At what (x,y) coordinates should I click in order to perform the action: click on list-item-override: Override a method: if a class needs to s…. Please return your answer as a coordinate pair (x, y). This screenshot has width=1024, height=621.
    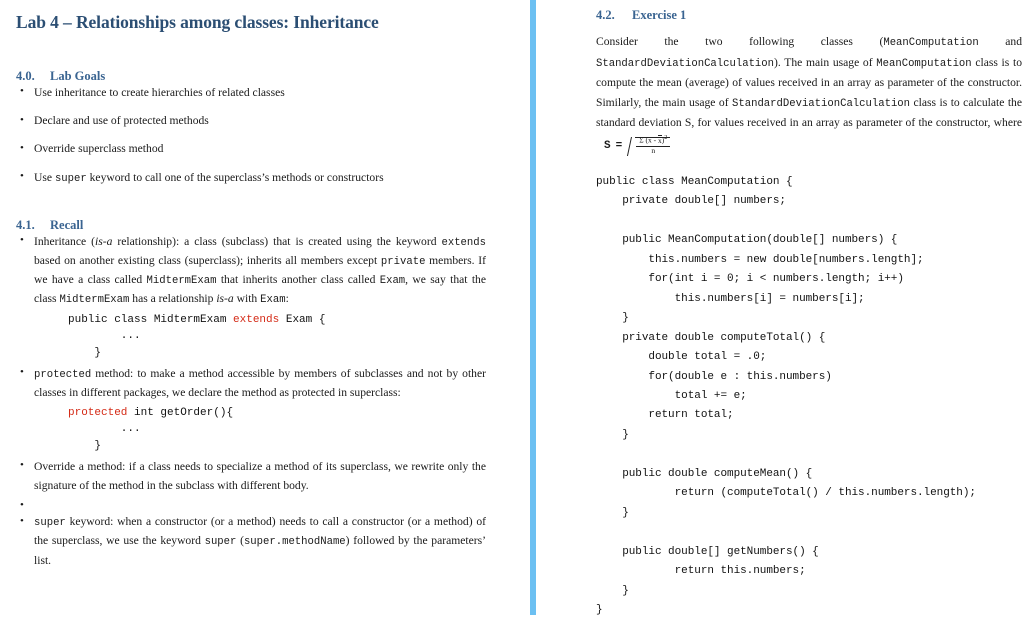
    Looking at the image, I should click on (251, 476).